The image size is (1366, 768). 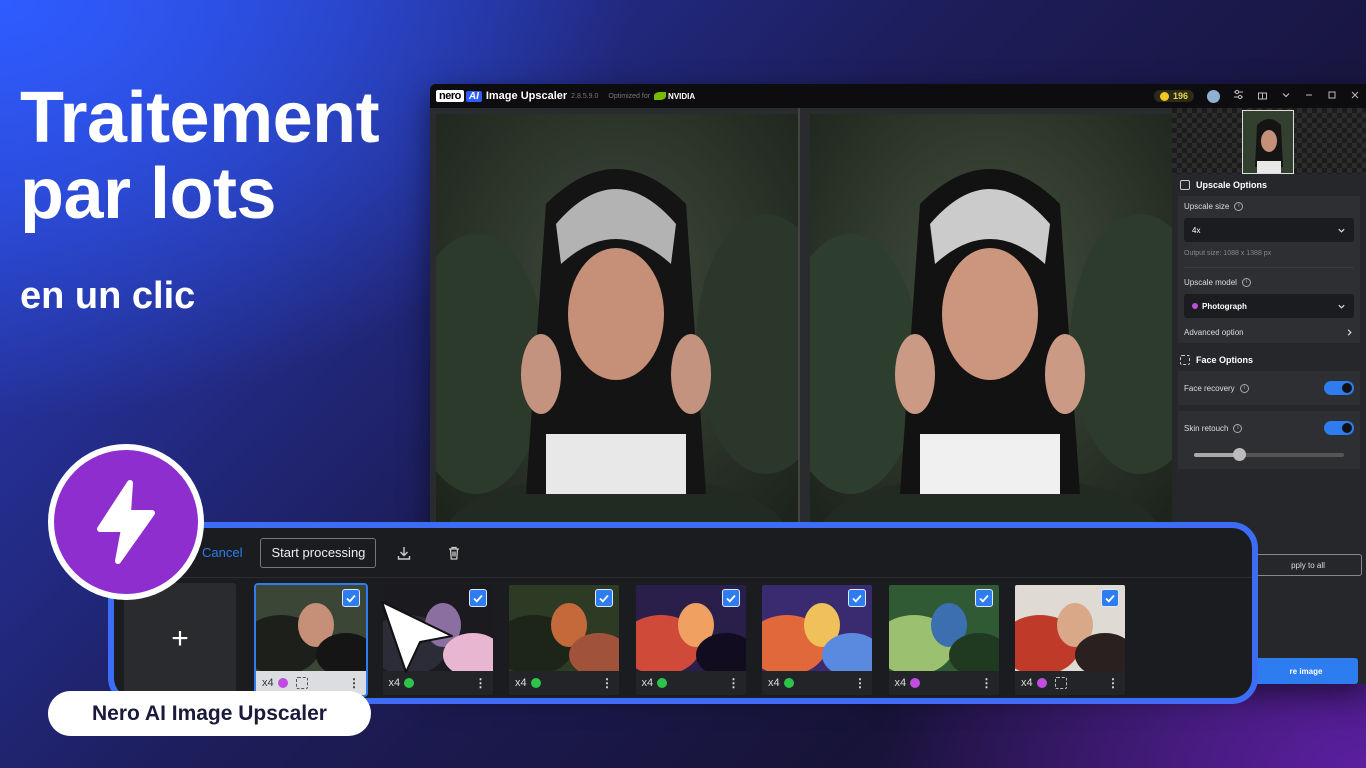 What do you see at coordinates (1180, 96) in the screenshot?
I see `credits-count: 196` at bounding box center [1180, 96].